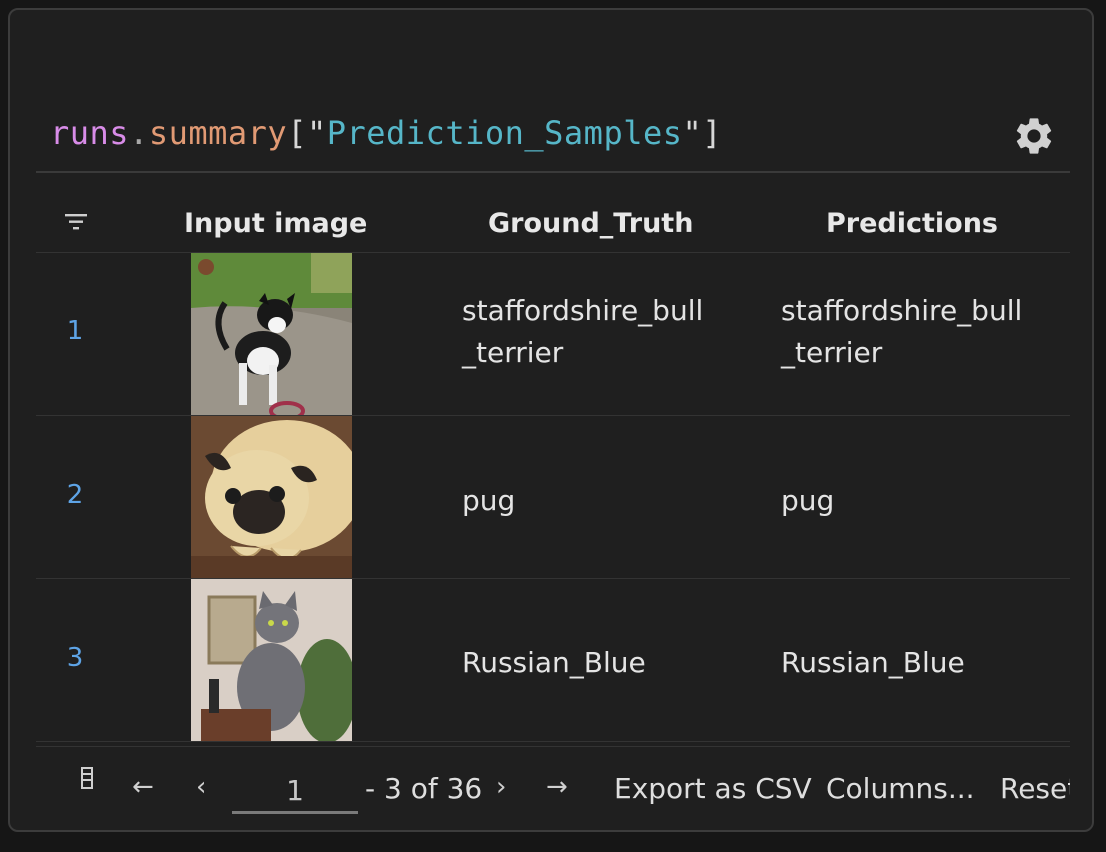  I want to click on last-page-arrow-icon: →, so click(557, 787).